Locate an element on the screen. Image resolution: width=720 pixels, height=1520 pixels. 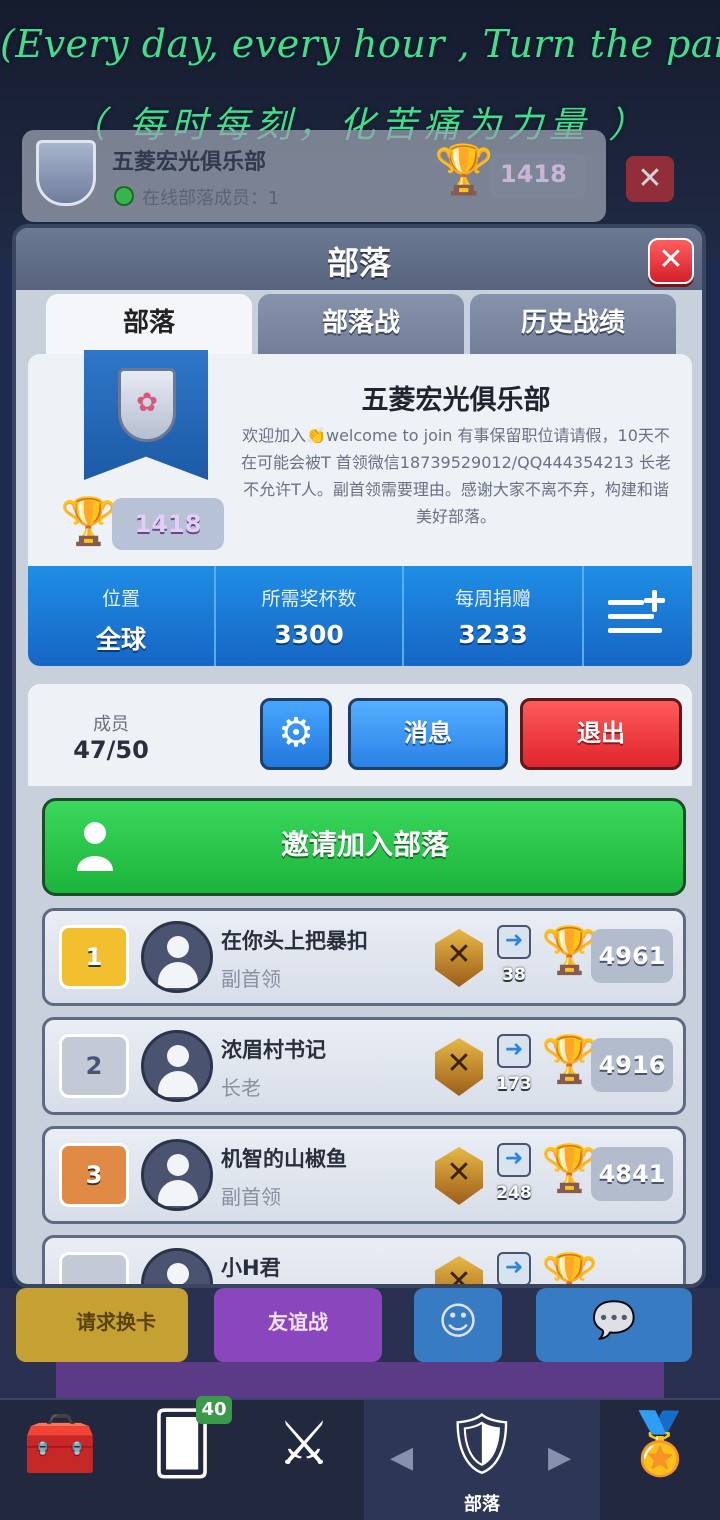
tab-clan: 部落 is located at coordinates (149, 325).